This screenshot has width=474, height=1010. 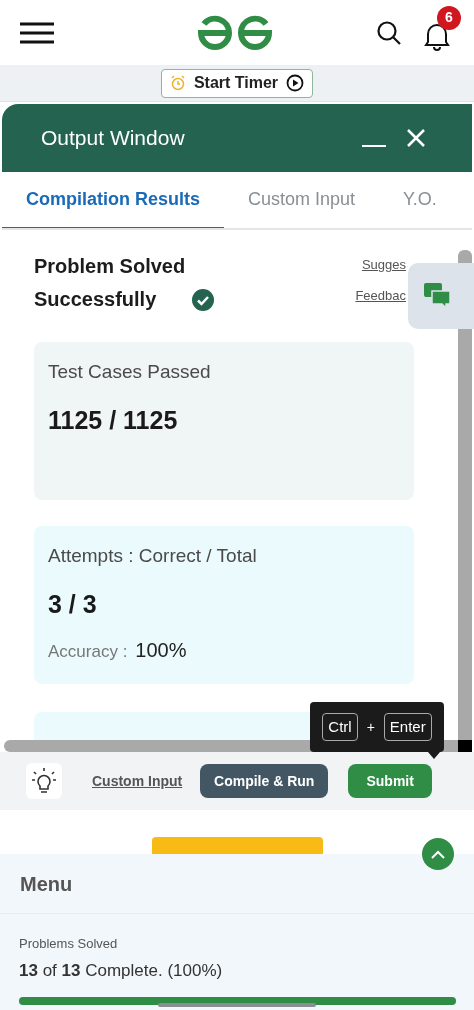 What do you see at coordinates (113, 138) in the screenshot?
I see `window-title: Output Window` at bounding box center [113, 138].